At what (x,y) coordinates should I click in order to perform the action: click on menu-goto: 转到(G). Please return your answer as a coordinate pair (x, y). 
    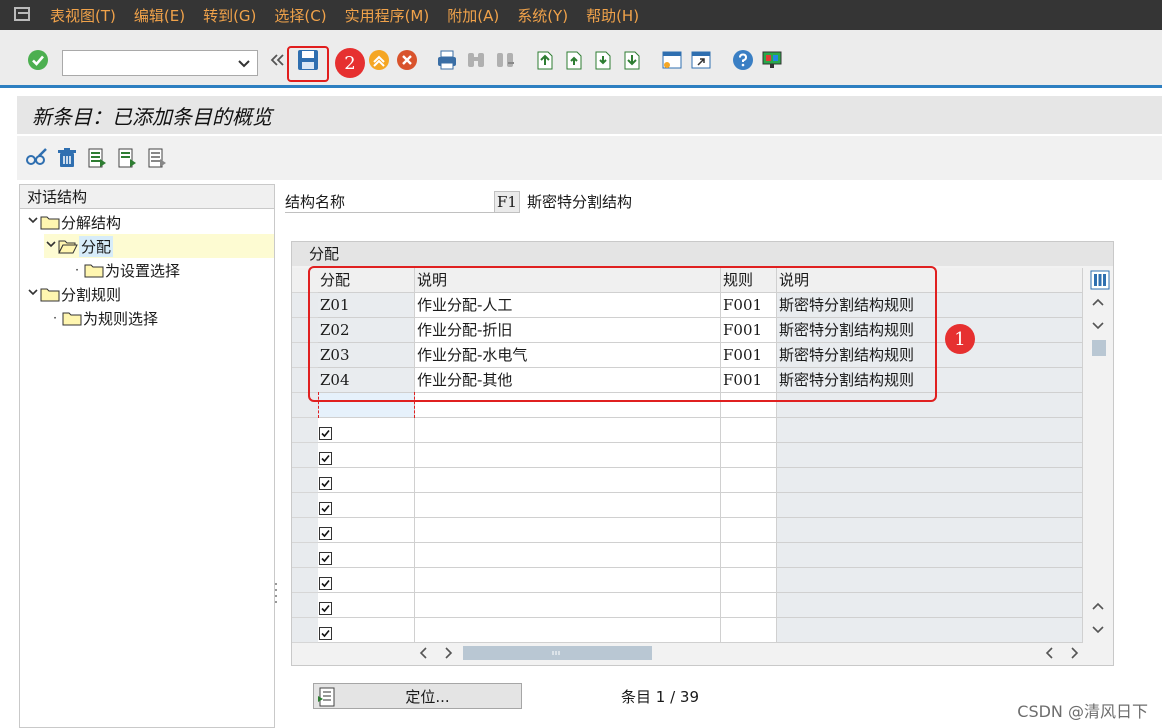
    Looking at the image, I should click on (229, 15).